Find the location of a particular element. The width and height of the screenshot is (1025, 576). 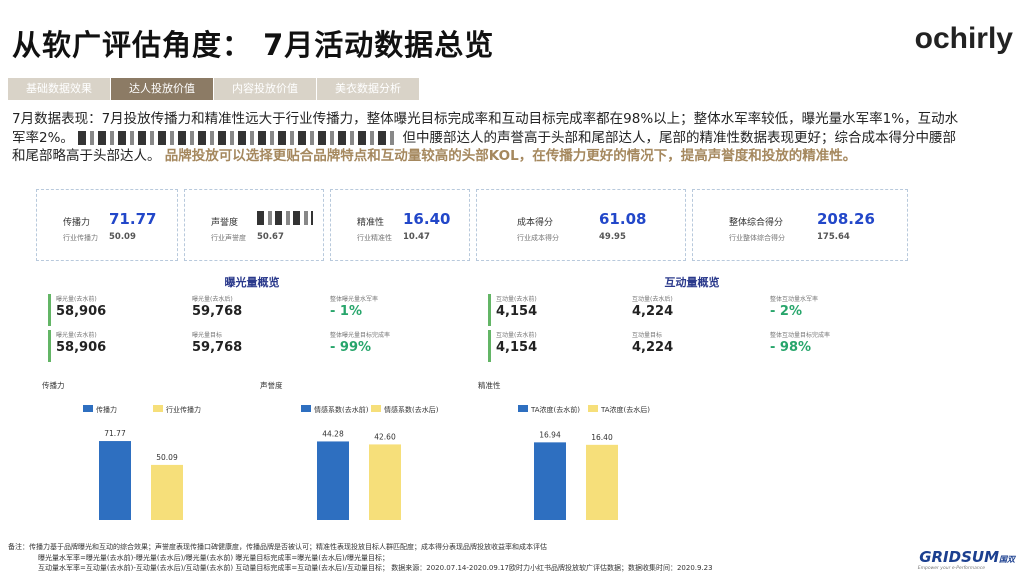

kpi-sub-value: 10.47 is located at coordinates (416, 237).